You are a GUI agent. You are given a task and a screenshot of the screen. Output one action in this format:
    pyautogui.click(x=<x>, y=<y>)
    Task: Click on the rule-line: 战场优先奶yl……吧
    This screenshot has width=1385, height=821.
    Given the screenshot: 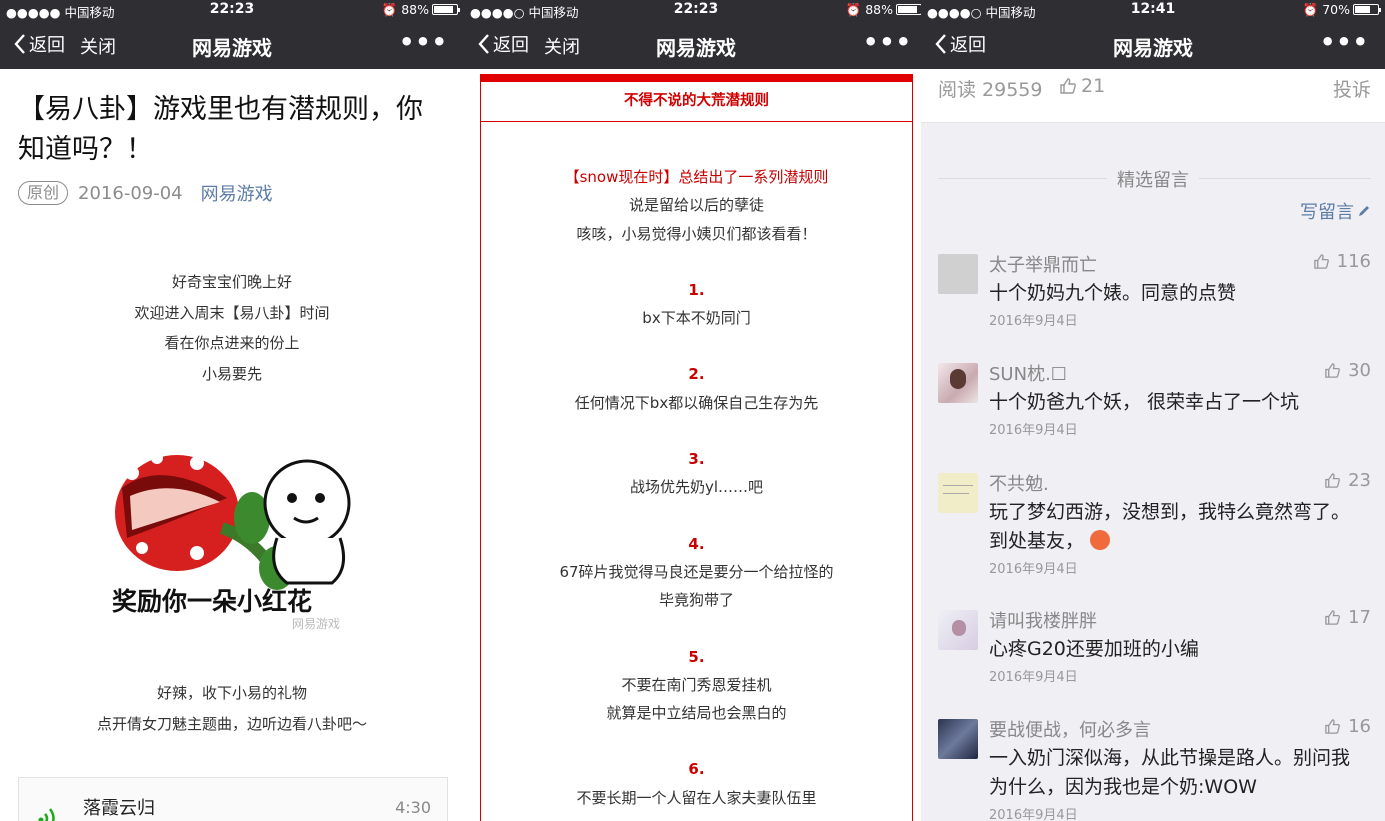 What is the action you would take?
    pyautogui.click(x=696, y=487)
    